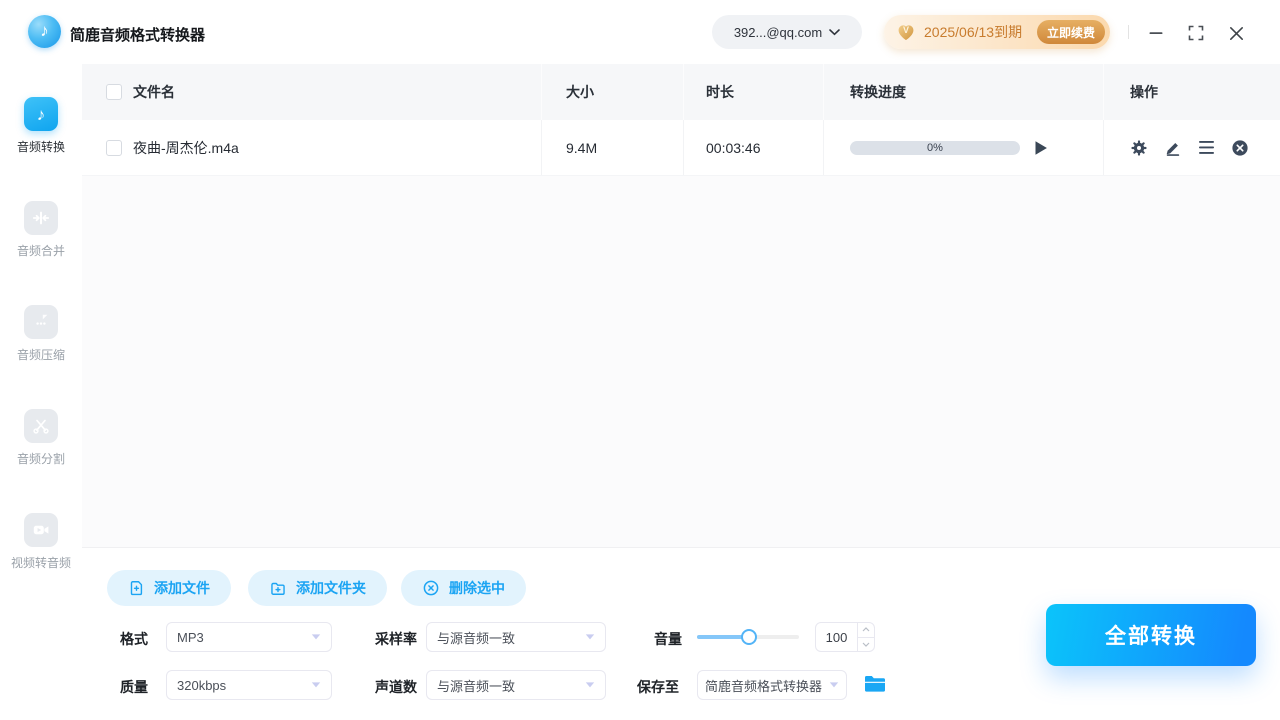  I want to click on compress-icon, so click(41, 322).